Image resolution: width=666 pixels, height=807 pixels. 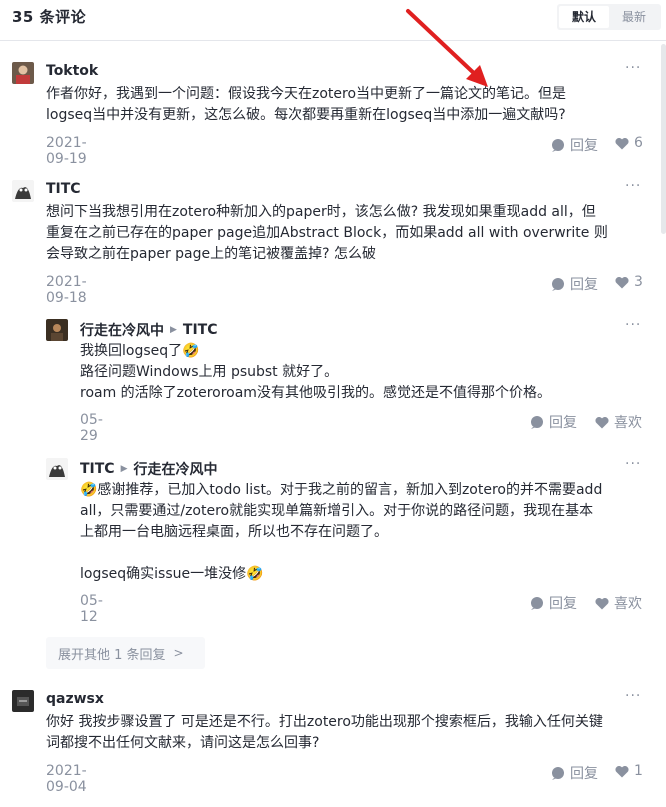 I want to click on like-button: 6, so click(x=629, y=143).